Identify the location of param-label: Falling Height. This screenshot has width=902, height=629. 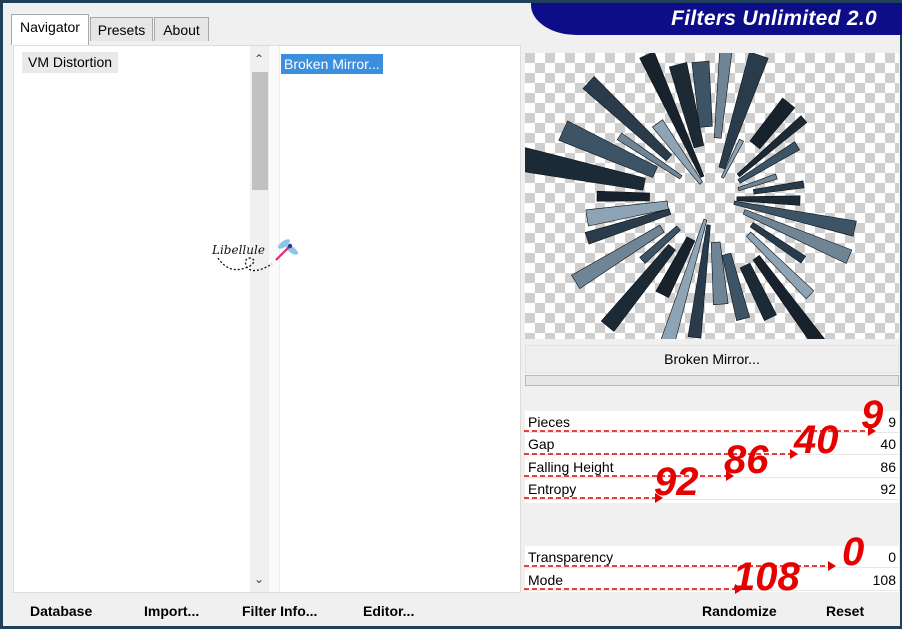
(571, 467).